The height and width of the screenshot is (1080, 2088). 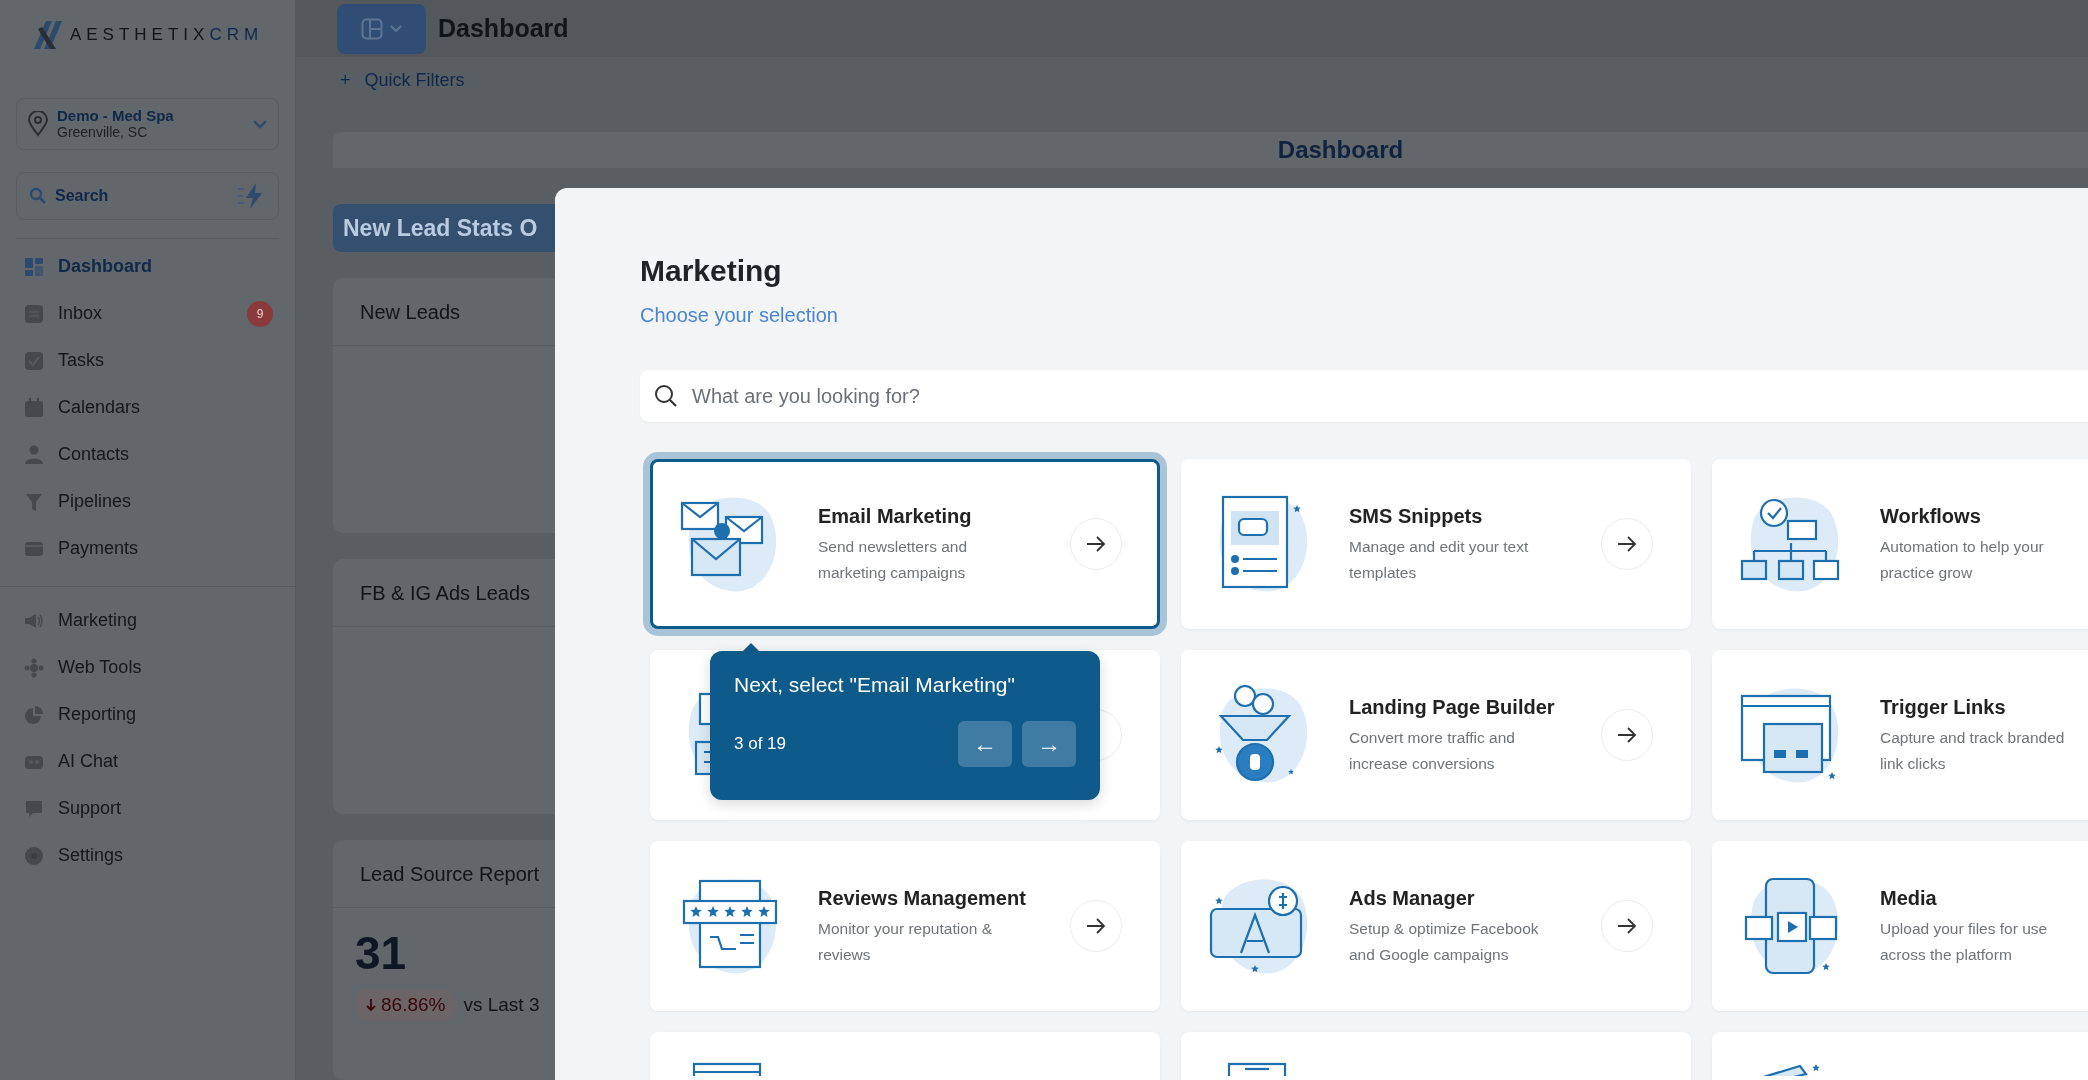 What do you see at coordinates (503, 28) in the screenshot?
I see `page-title: Dashboard` at bounding box center [503, 28].